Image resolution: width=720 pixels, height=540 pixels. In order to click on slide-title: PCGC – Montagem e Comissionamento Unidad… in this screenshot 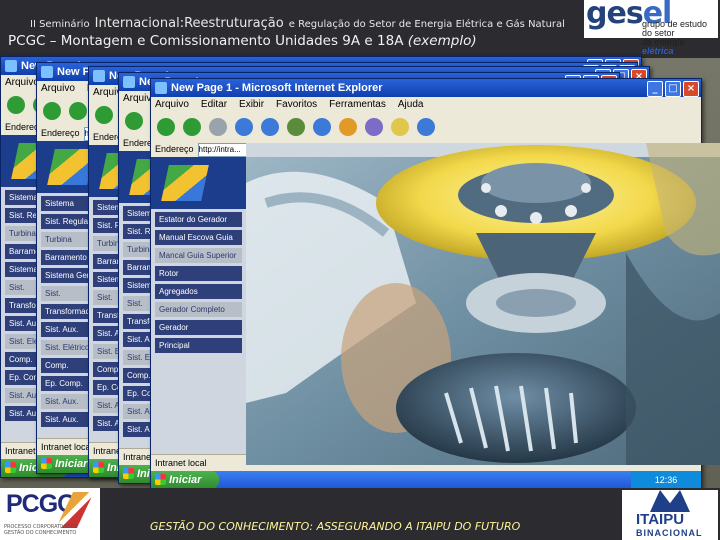, I will do `click(242, 41)`.